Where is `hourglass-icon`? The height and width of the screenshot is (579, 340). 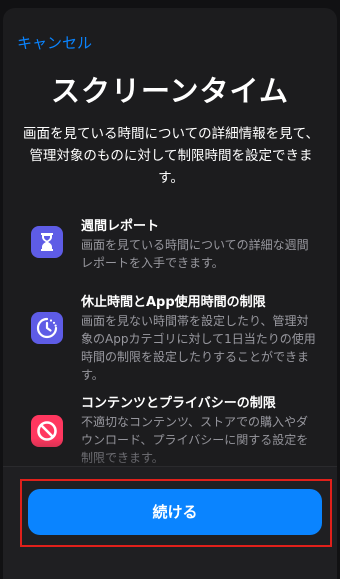
hourglass-icon is located at coordinates (47, 242).